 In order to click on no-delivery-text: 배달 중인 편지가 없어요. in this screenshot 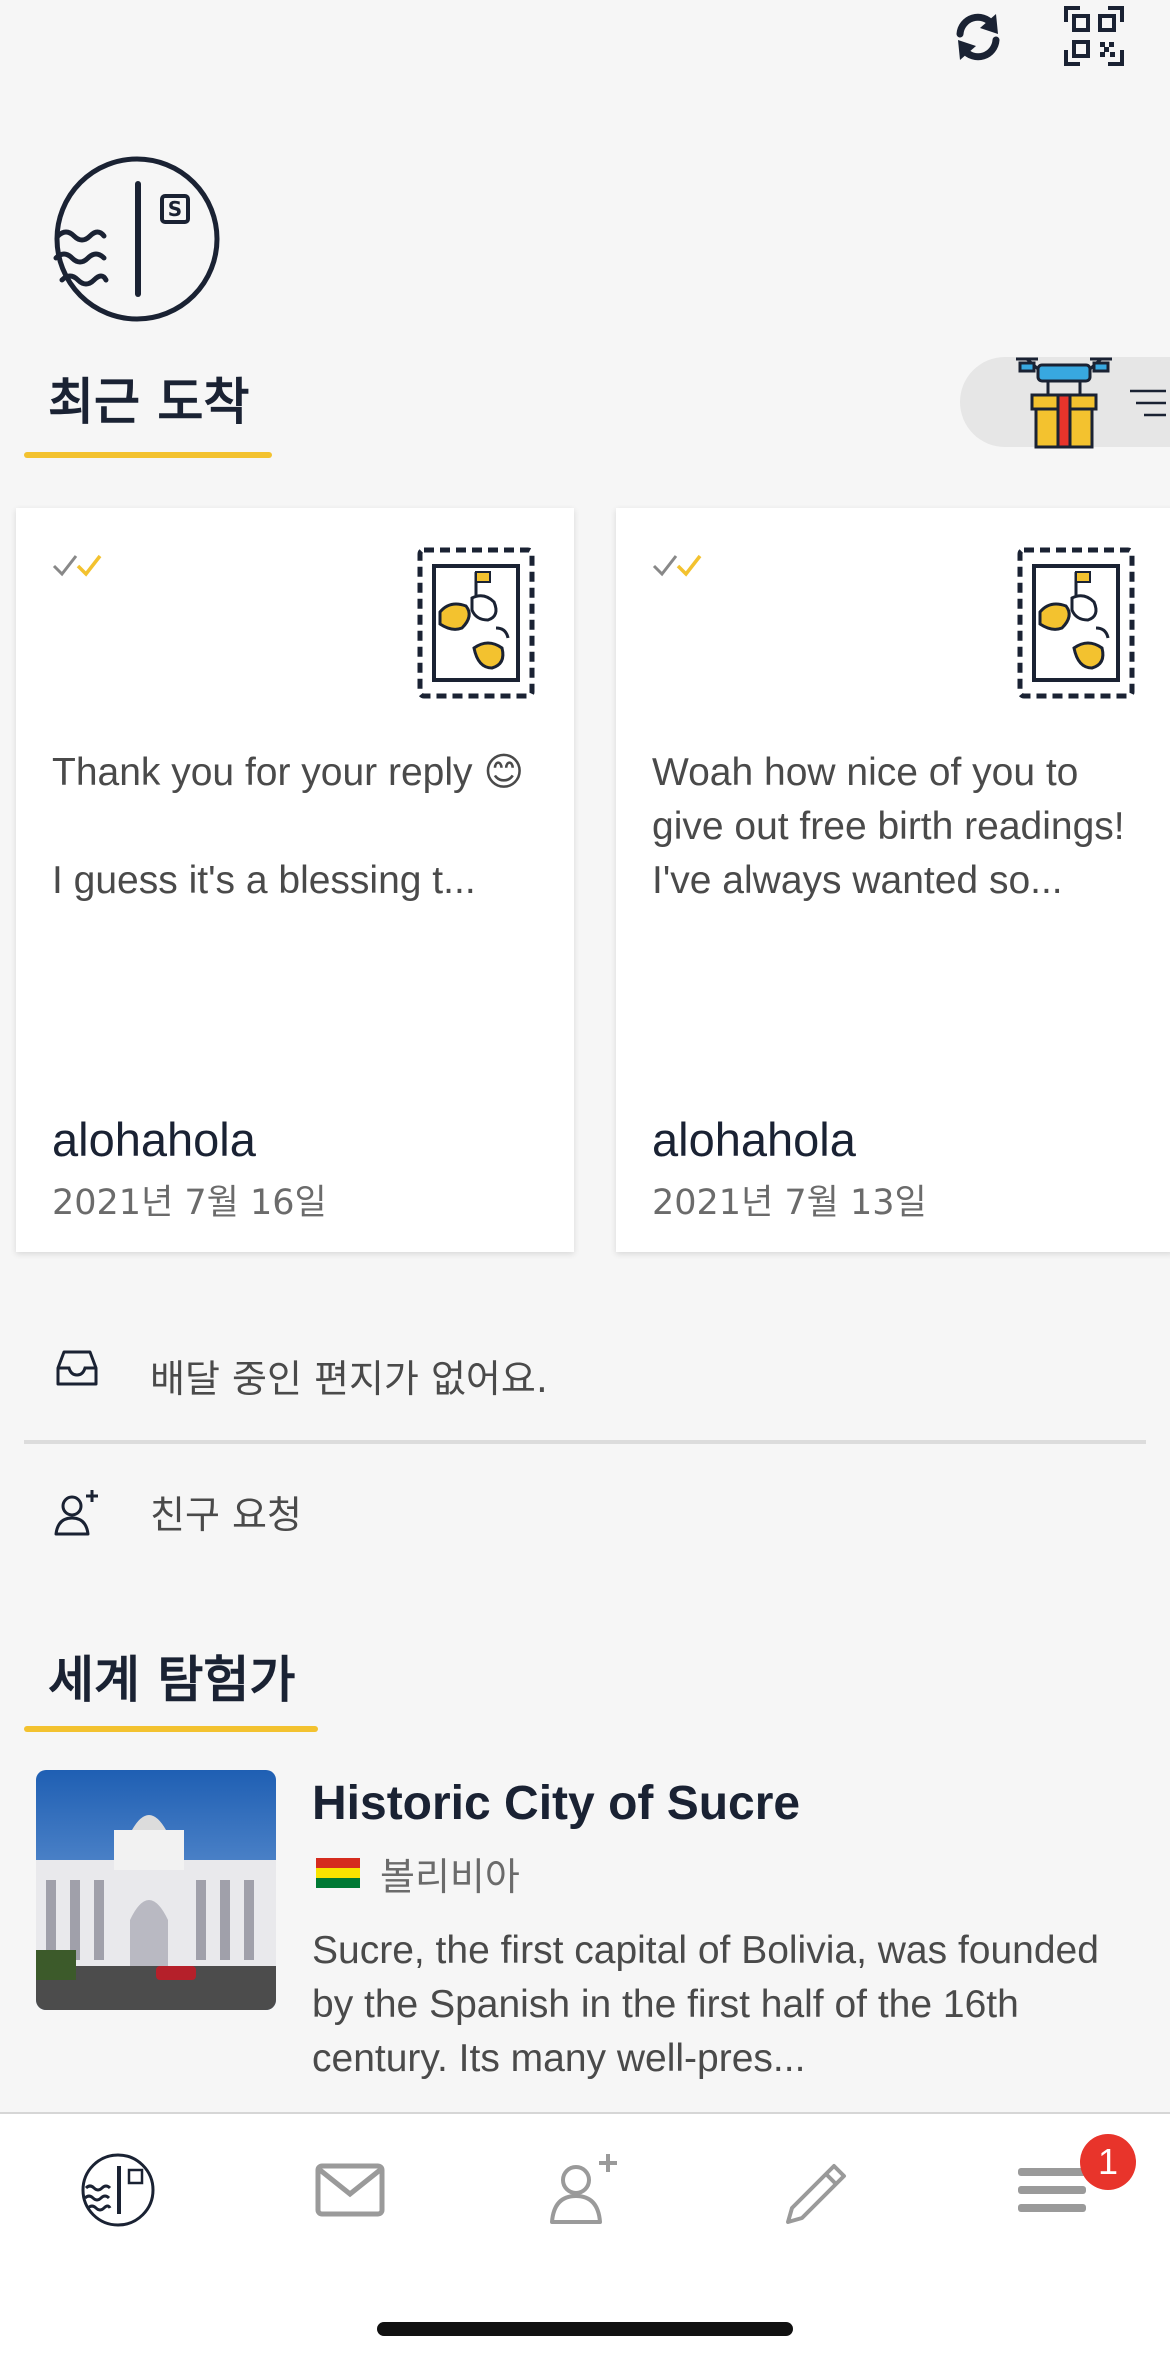, I will do `click(349, 1379)`.